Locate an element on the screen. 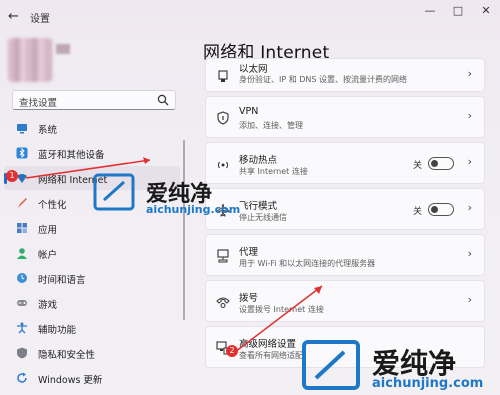 The image size is (500, 395). step-badge-2: 2 is located at coordinates (232, 351).